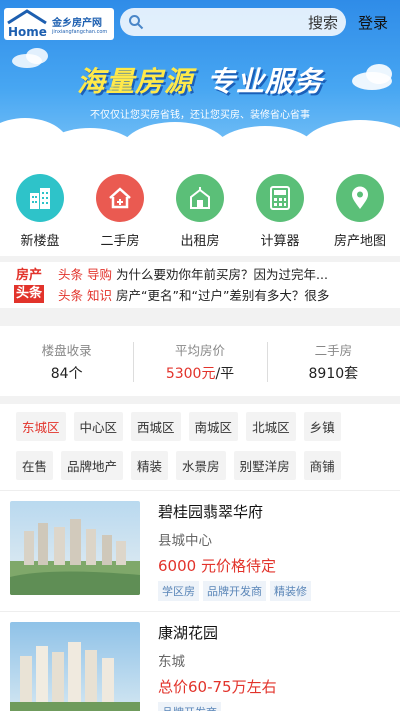  Describe the element at coordinates (27, 24) in the screenshot. I see `house-logo-icon: Home` at that location.